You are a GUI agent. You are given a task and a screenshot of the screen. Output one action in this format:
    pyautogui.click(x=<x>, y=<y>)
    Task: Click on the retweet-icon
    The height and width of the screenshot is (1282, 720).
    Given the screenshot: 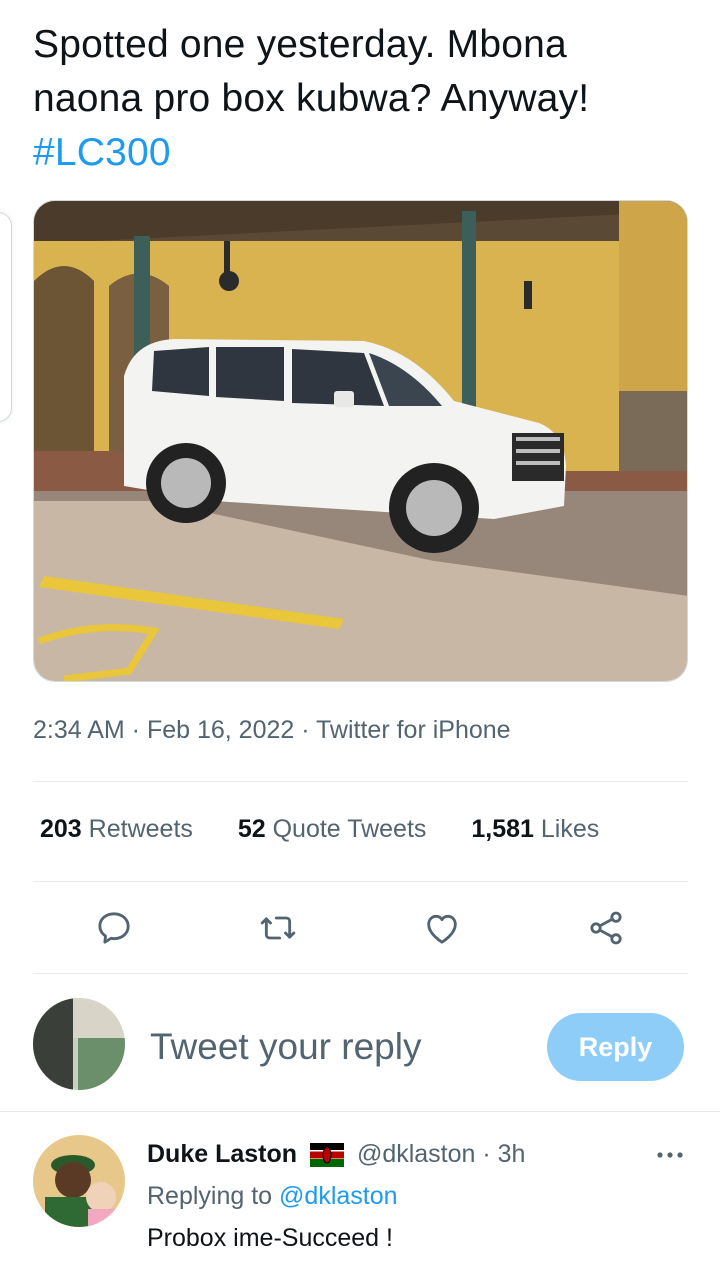 What is the action you would take?
    pyautogui.click(x=278, y=928)
    